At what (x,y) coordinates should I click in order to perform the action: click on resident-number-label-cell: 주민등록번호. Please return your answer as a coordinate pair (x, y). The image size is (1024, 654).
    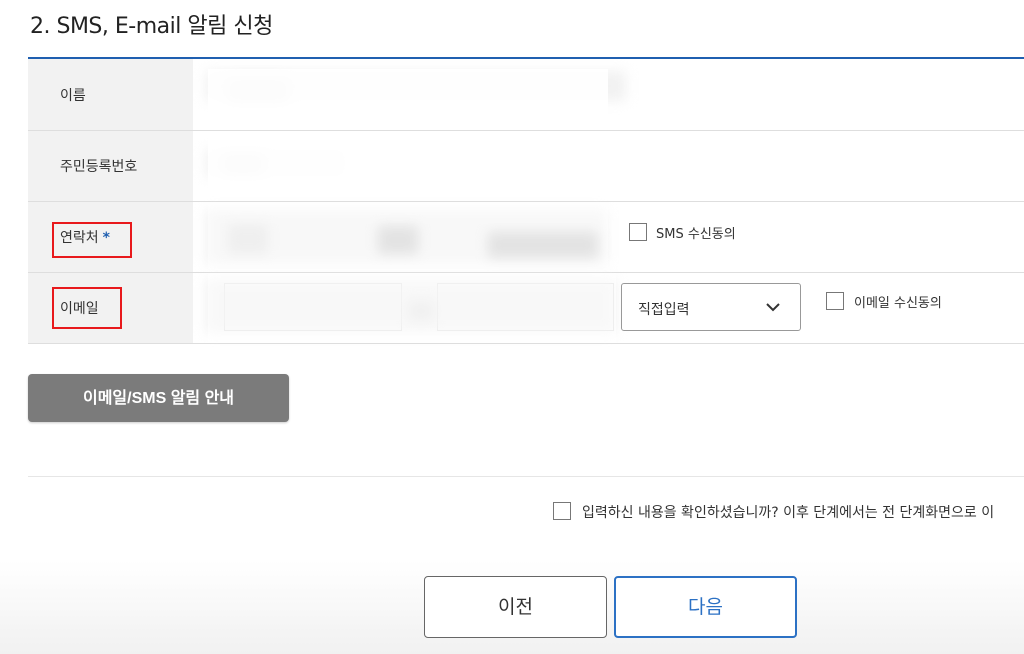
    Looking at the image, I should click on (110, 166).